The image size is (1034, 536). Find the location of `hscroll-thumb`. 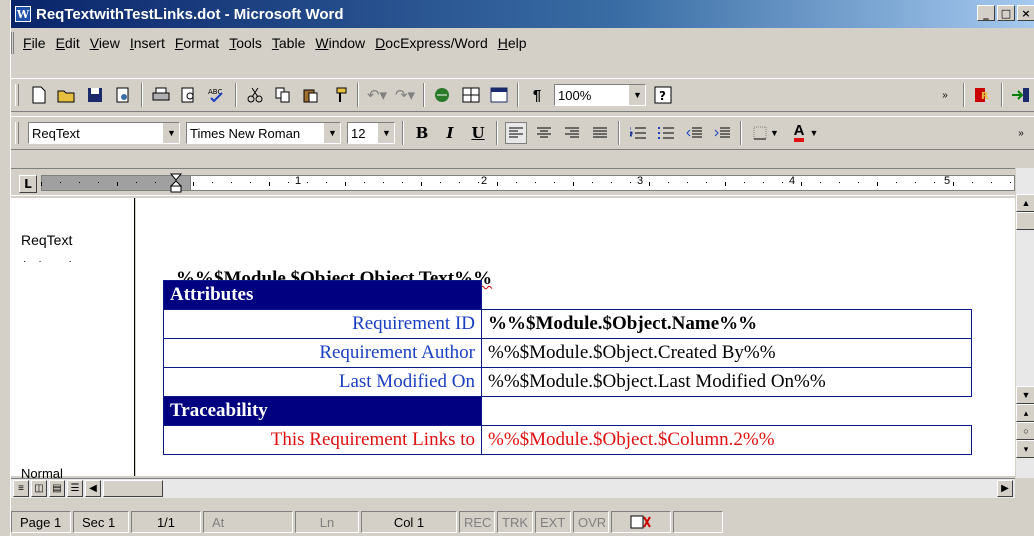

hscroll-thumb is located at coordinates (133, 488).